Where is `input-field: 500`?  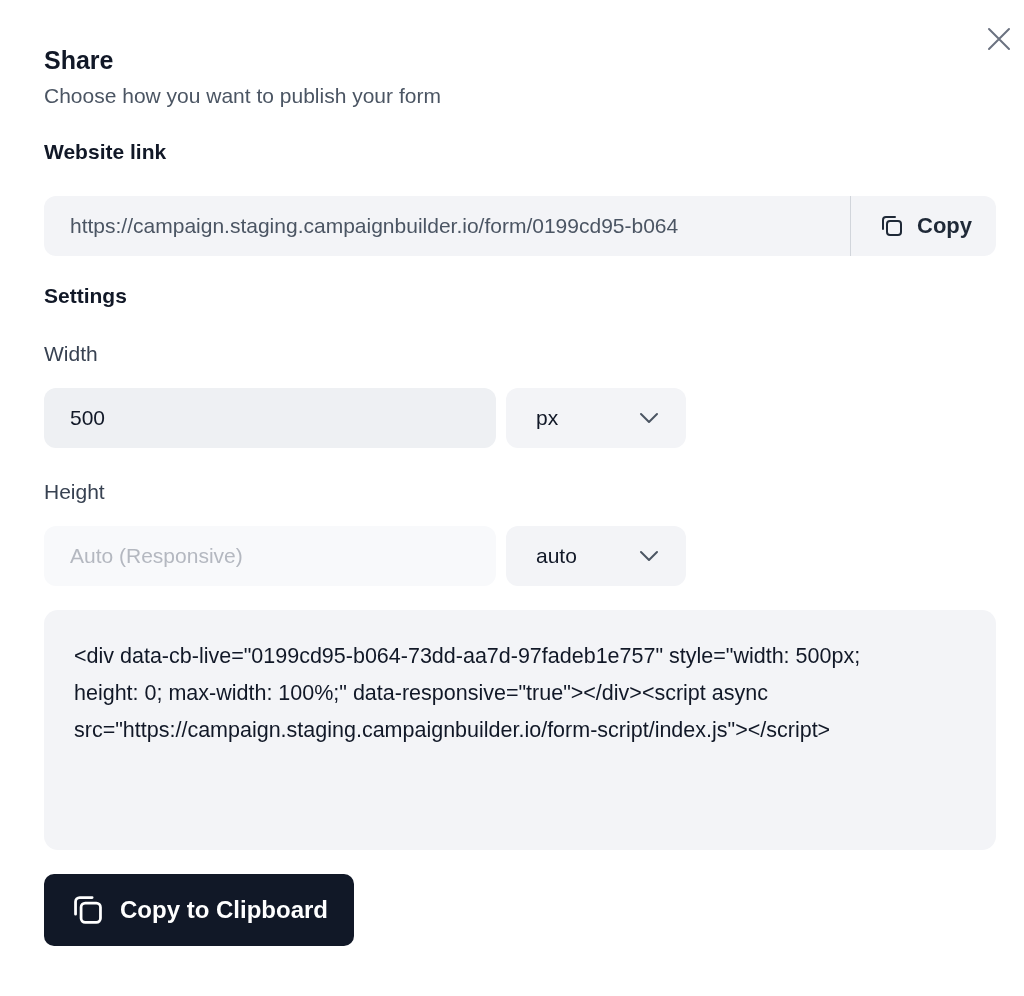
input-field: 500 is located at coordinates (270, 418).